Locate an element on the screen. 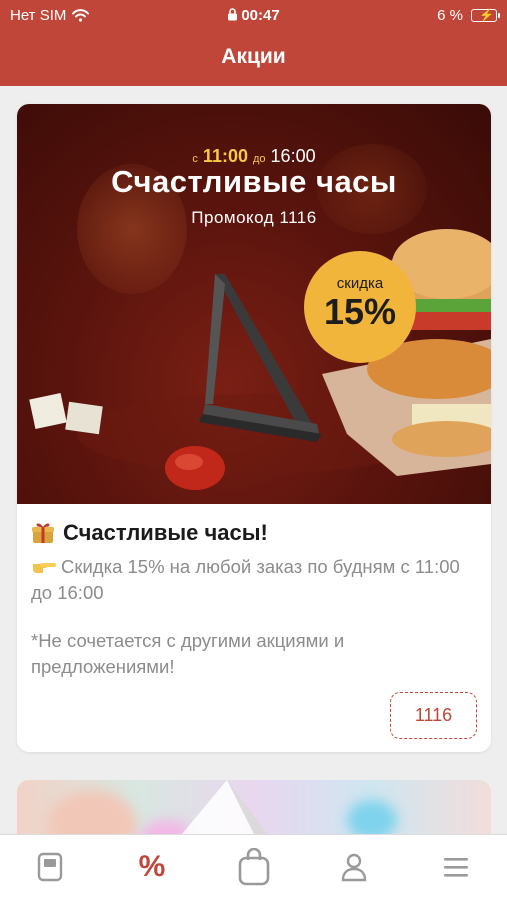  tab-cart is located at coordinates (254, 867).